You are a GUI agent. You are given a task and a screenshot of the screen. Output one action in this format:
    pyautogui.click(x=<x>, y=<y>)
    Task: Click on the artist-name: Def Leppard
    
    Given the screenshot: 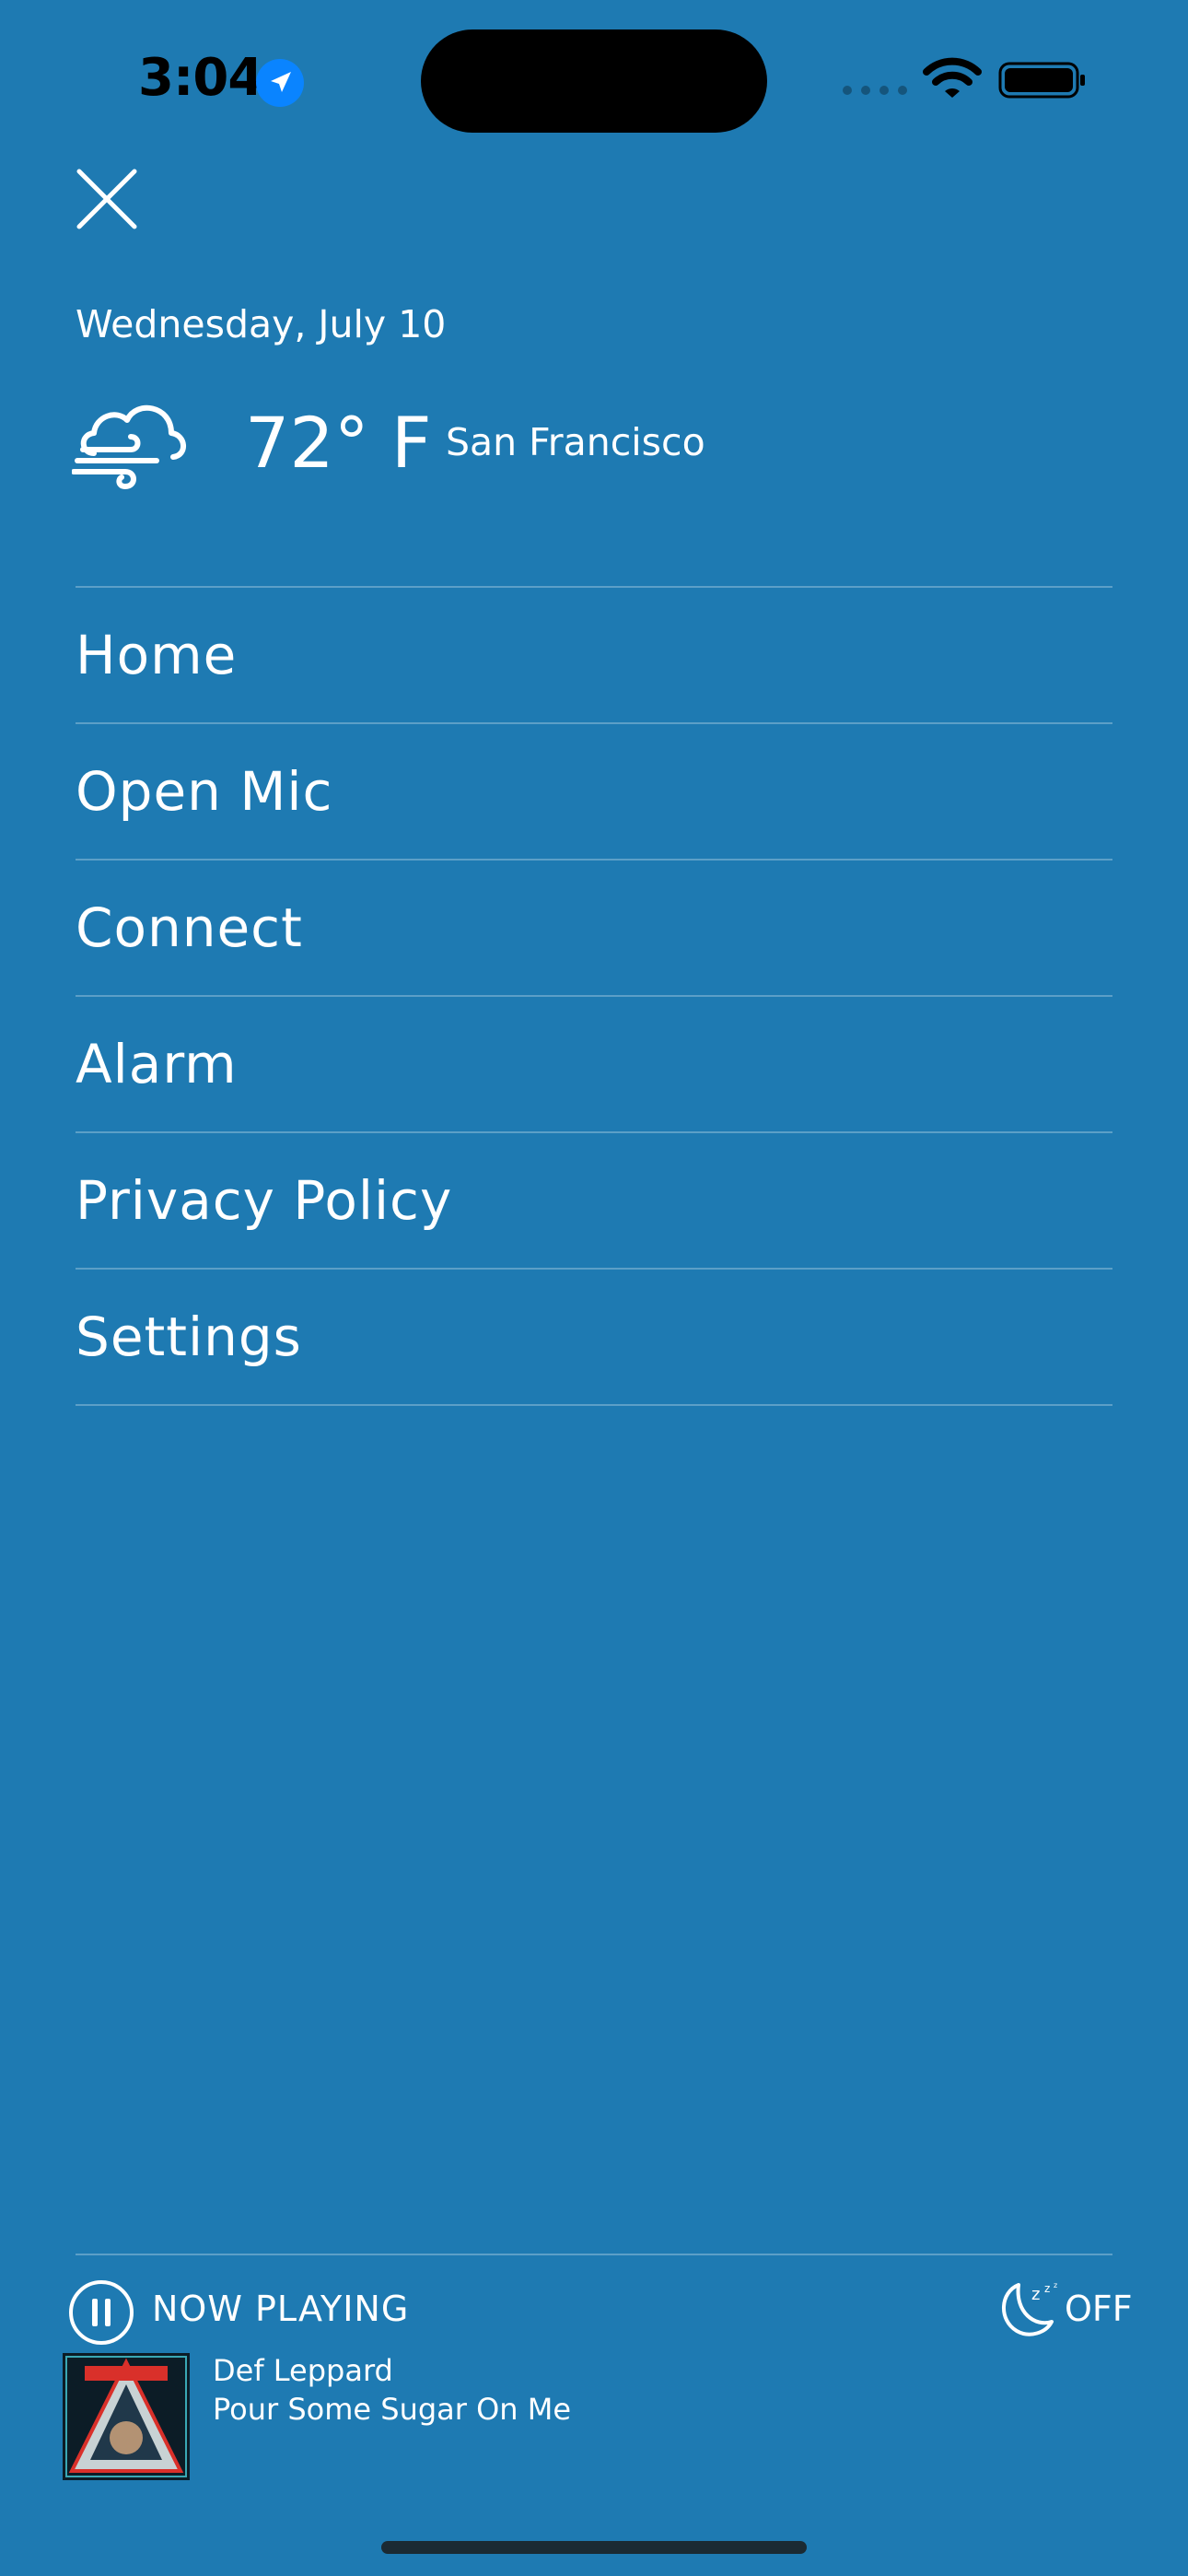 What is the action you would take?
    pyautogui.click(x=303, y=2370)
    